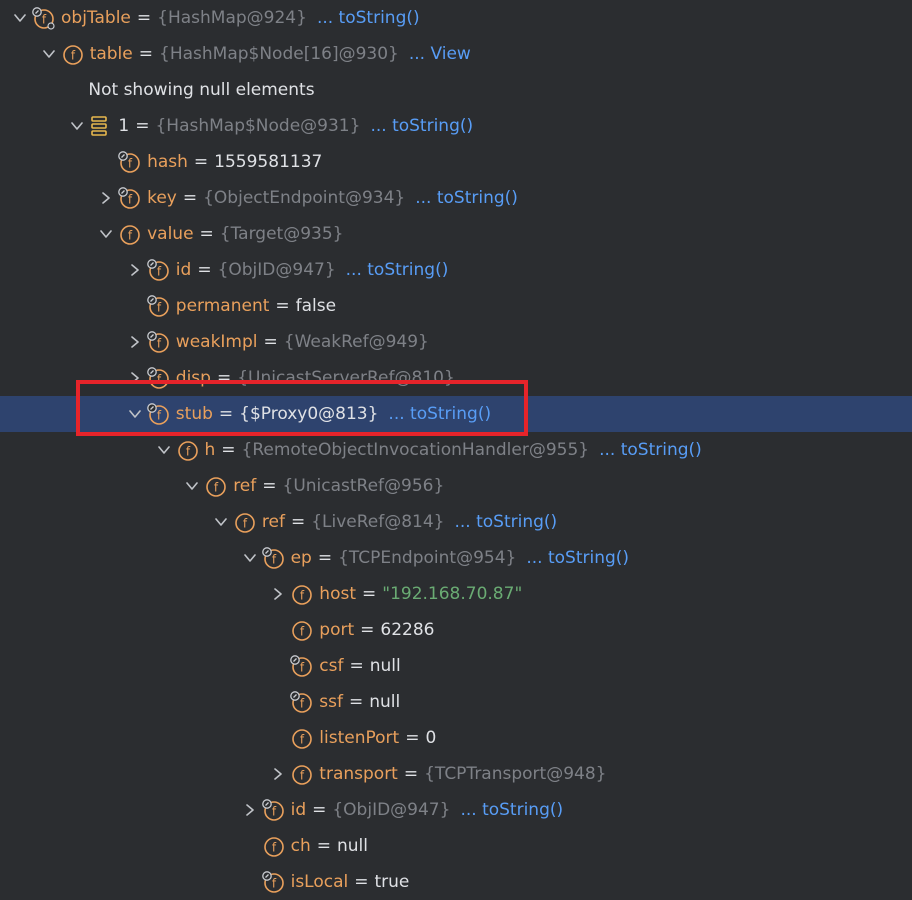  What do you see at coordinates (111, 54) in the screenshot?
I see `variable-name: table` at bounding box center [111, 54].